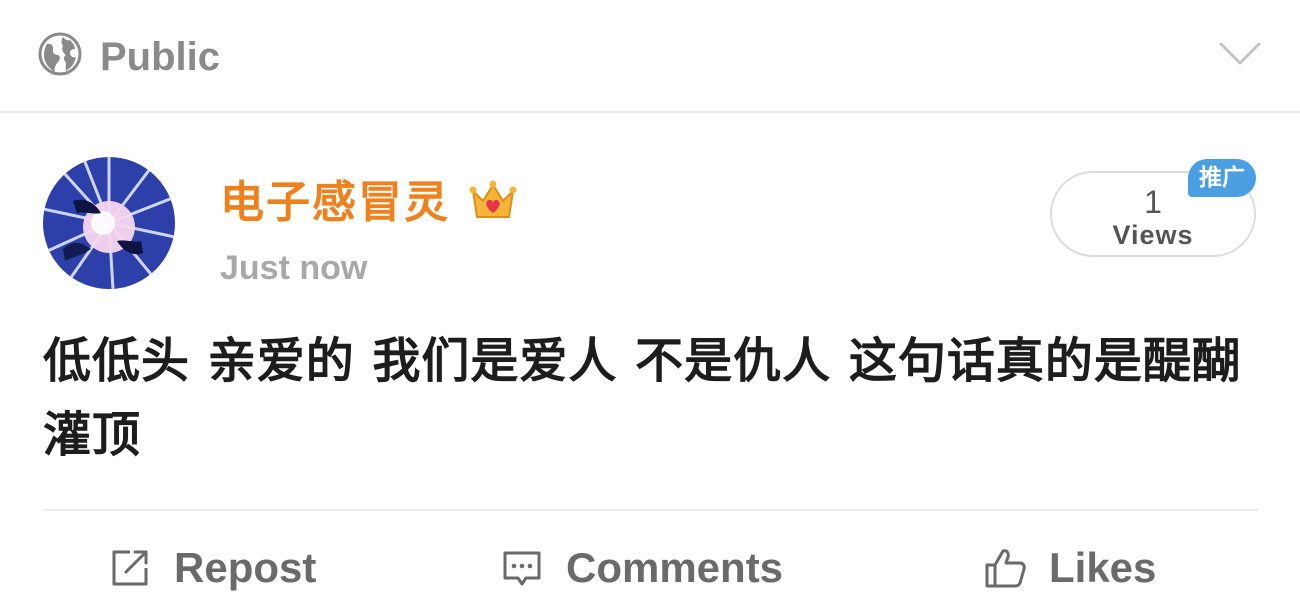 This screenshot has width=1300, height=600. Describe the element at coordinates (522, 568) in the screenshot. I see `comment-icon` at that location.